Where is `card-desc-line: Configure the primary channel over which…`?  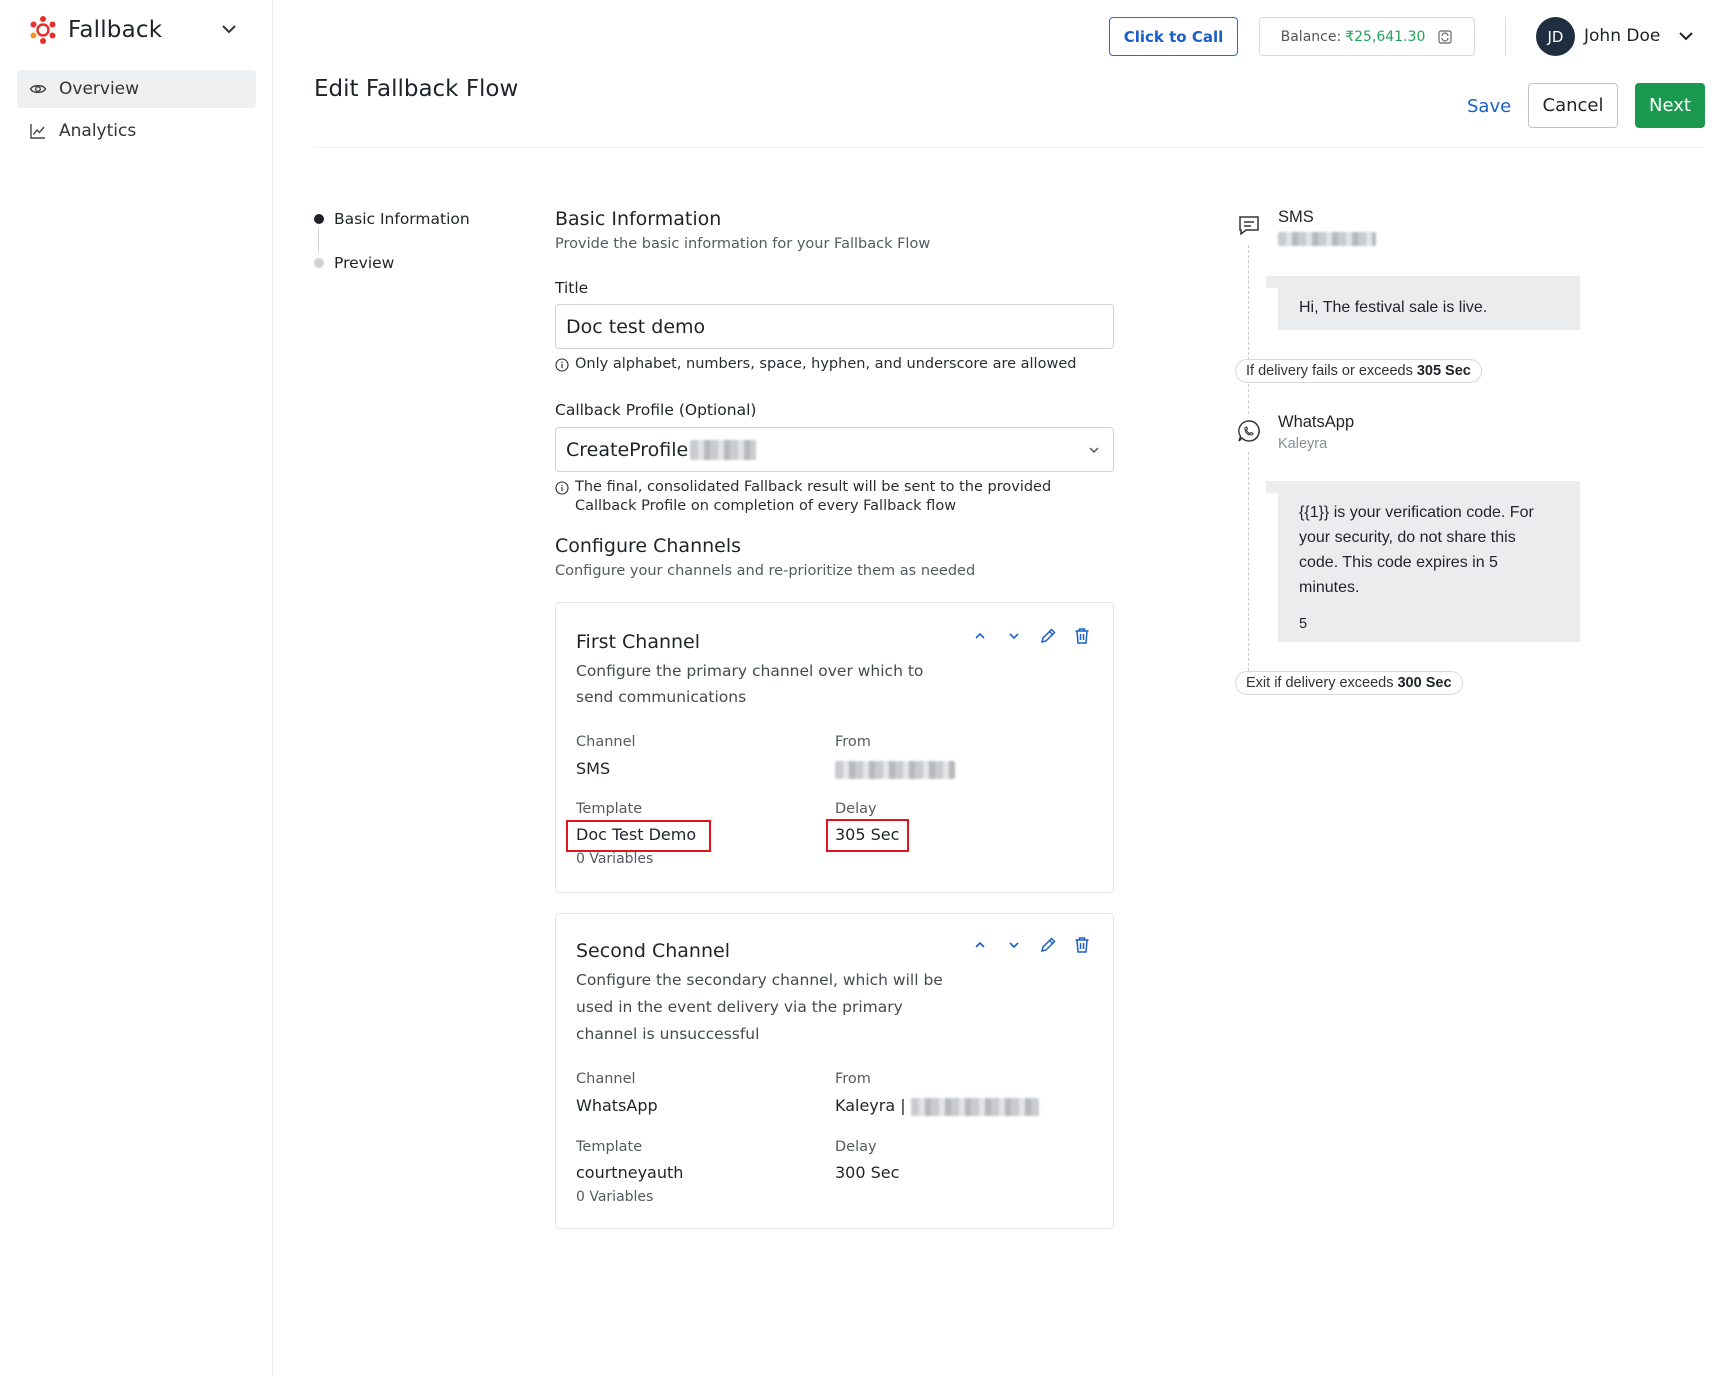 card-desc-line: Configure the primary channel over which… is located at coordinates (750, 671).